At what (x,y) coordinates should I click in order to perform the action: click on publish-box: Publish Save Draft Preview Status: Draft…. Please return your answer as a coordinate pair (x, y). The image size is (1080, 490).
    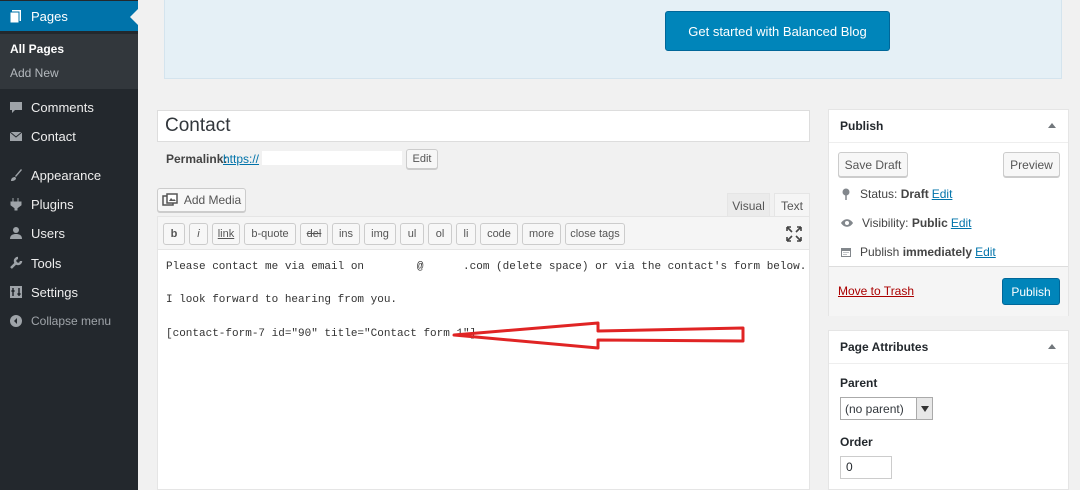
    Looking at the image, I should click on (948, 212).